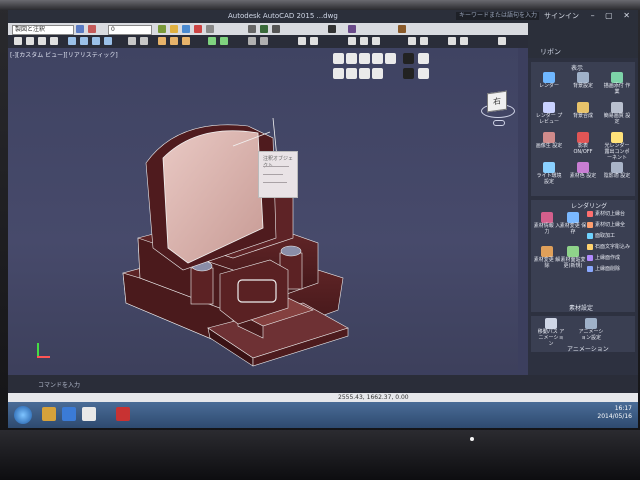 Image resolution: width=640 pixels, height=480 pixels. I want to click on move-icon, so click(72, 41).